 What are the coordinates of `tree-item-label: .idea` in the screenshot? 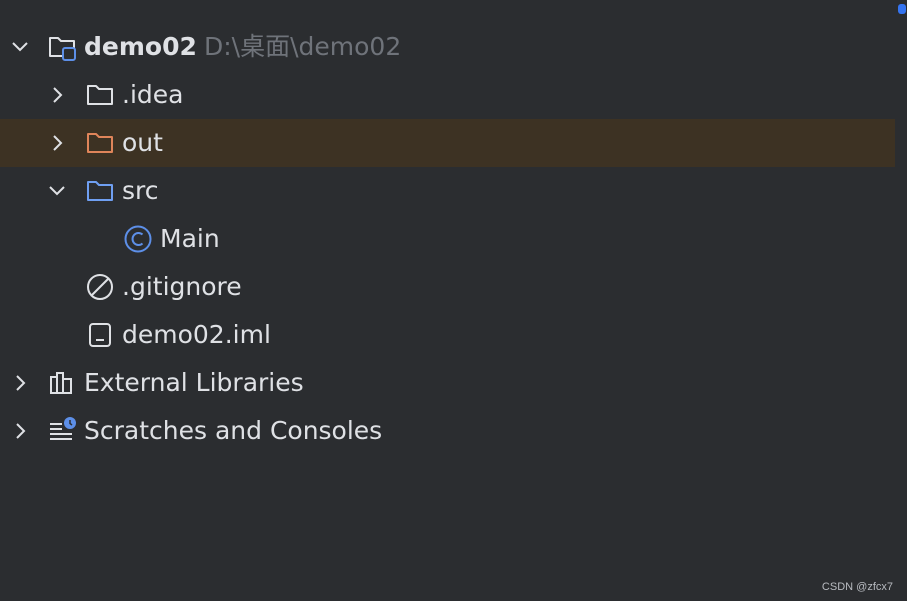 It's located at (153, 94).